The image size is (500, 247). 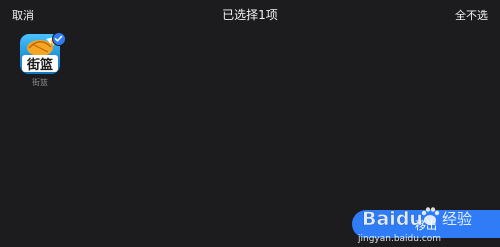 I want to click on app-label: 街篮, so click(x=40, y=82).